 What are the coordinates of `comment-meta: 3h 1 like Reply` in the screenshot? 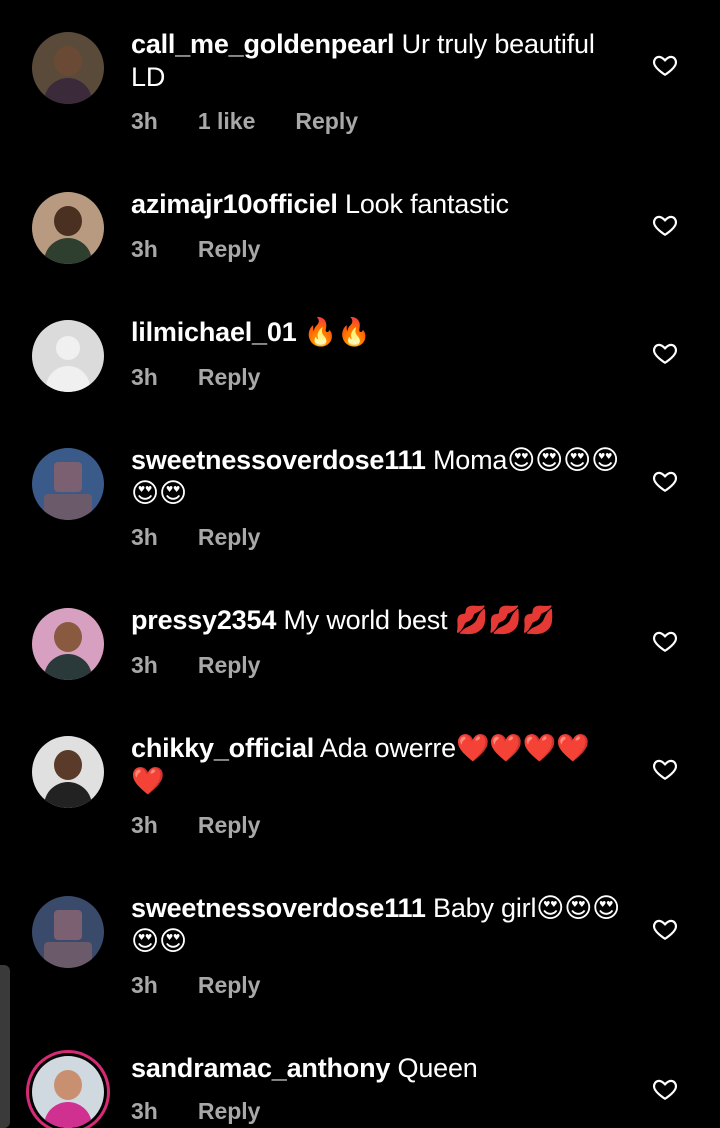 It's located at (244, 121).